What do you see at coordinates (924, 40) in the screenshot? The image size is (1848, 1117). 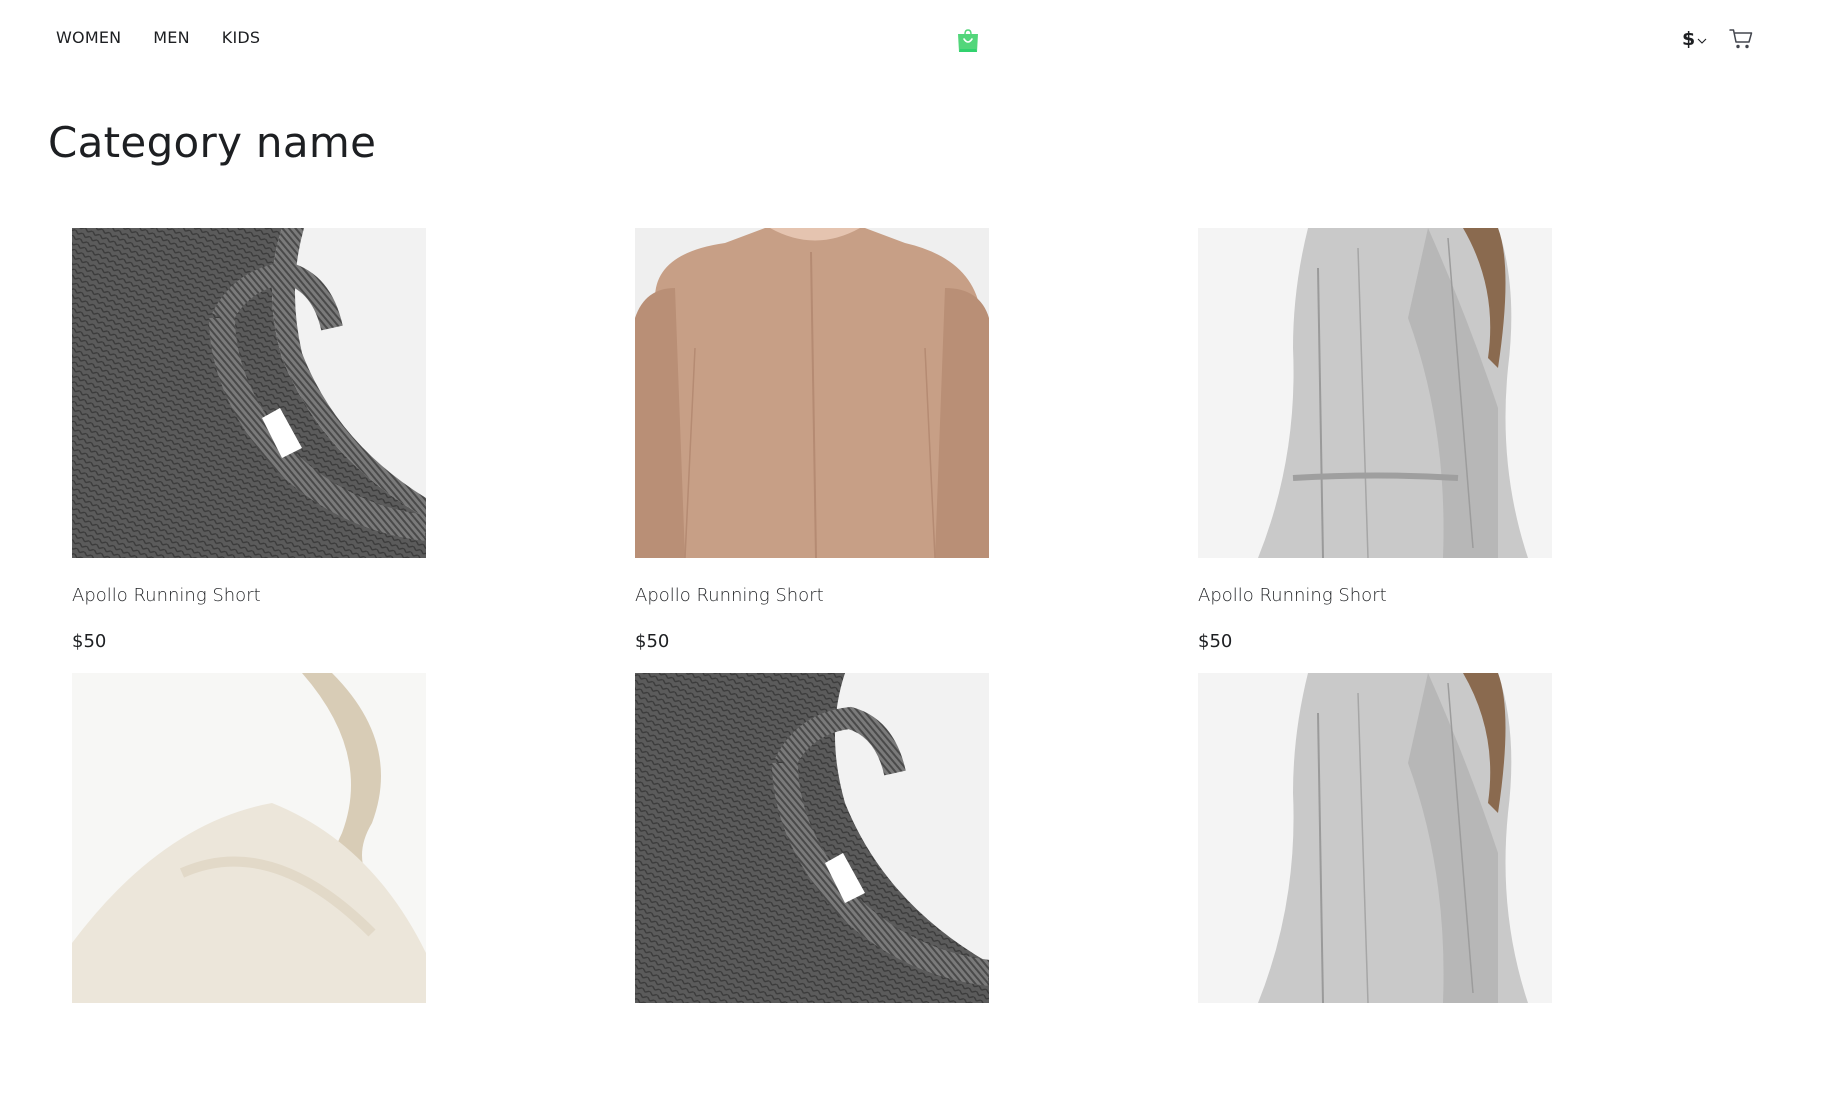 I see `site-header: WOMEN MEN KIDS $` at bounding box center [924, 40].